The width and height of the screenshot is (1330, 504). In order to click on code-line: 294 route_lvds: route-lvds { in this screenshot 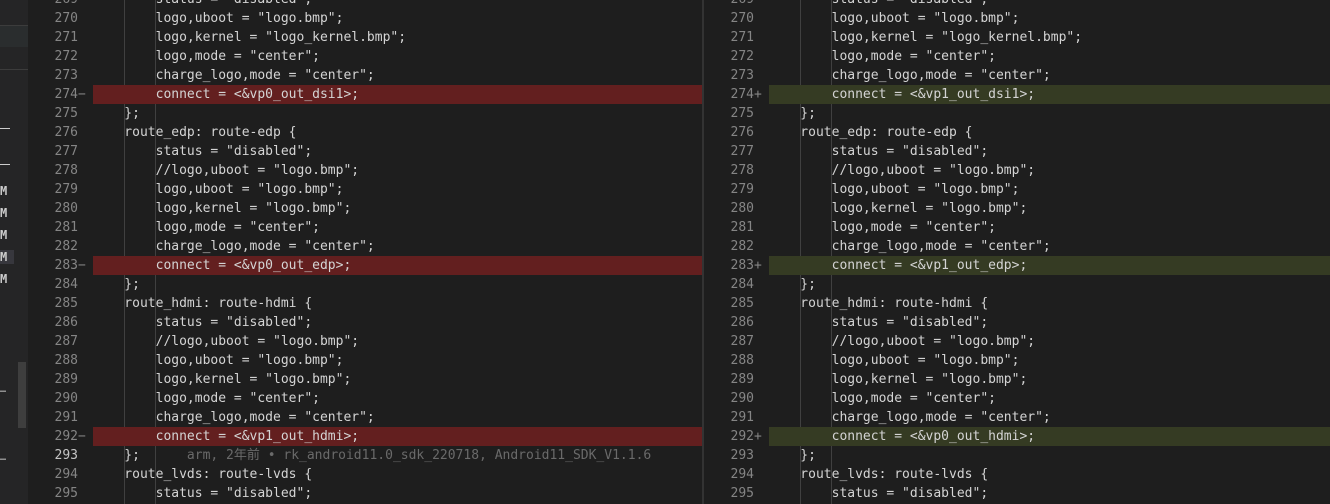, I will do `click(1017, 474)`.